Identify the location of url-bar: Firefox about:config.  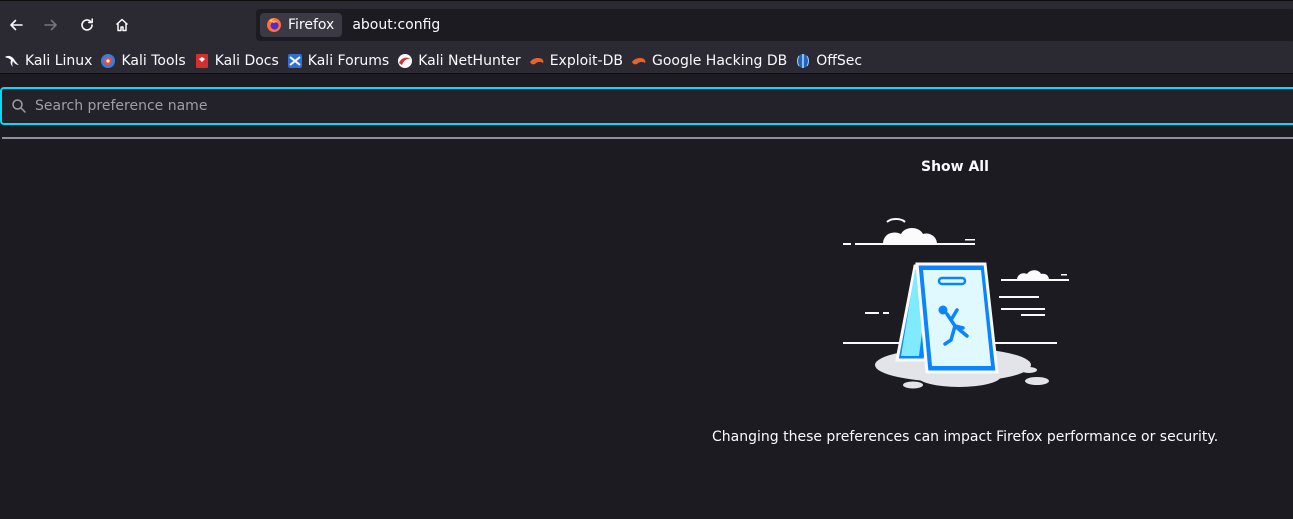
(774, 25).